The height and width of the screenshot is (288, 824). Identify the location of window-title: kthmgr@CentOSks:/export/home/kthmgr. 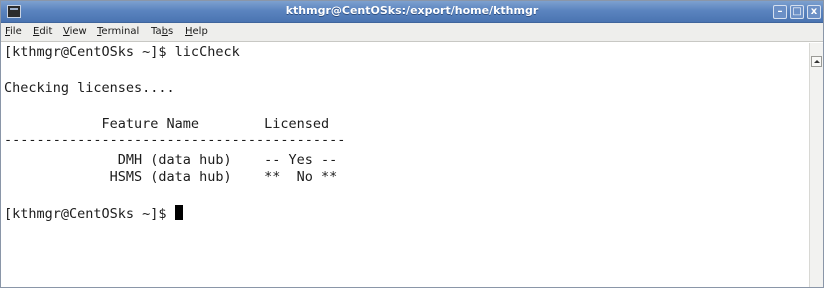
(412, 10).